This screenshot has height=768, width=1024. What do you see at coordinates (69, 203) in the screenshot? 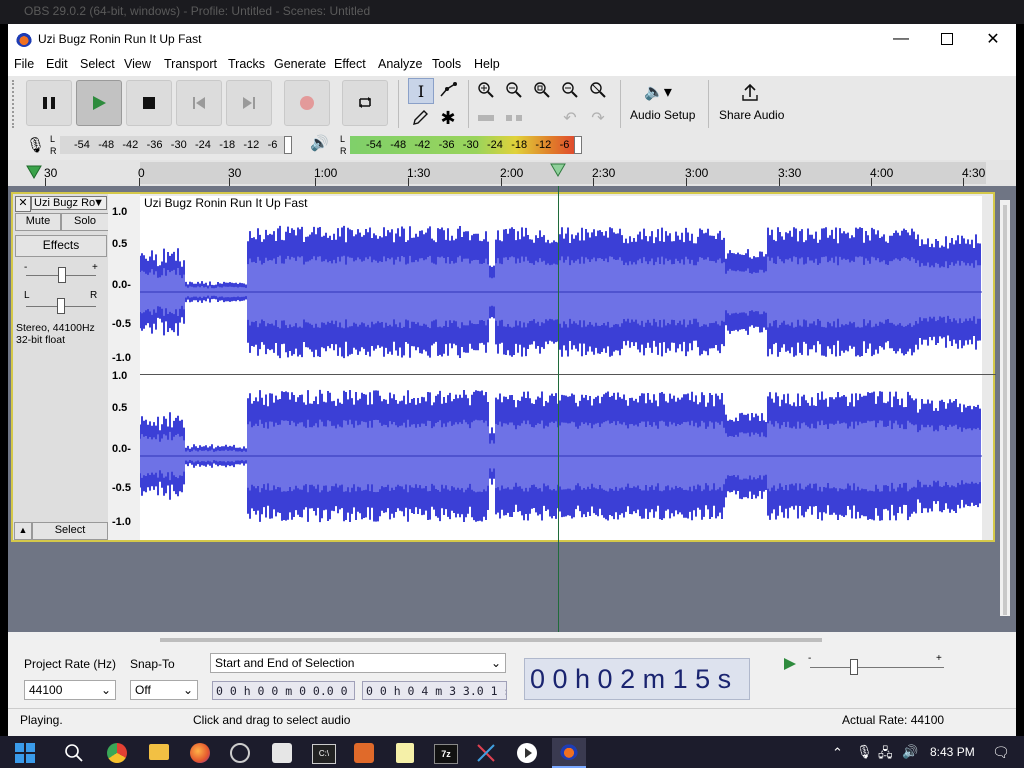
I see `track-name-menu: Uzi Bugz Ro ▼` at bounding box center [69, 203].